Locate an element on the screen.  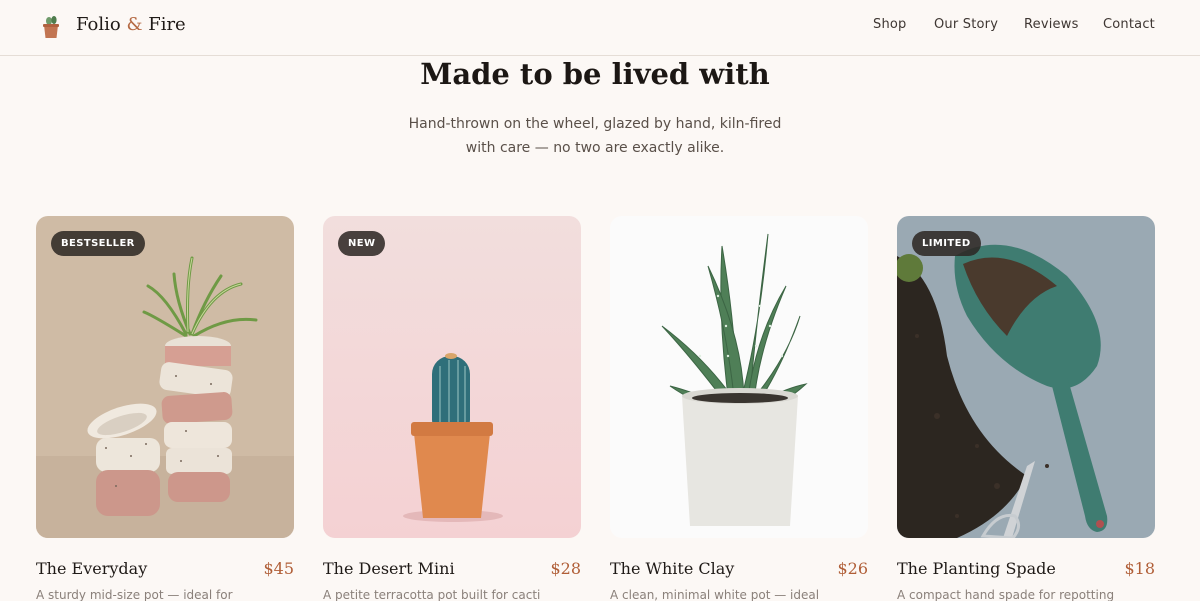
product-badge: LIMITED is located at coordinates (946, 243).